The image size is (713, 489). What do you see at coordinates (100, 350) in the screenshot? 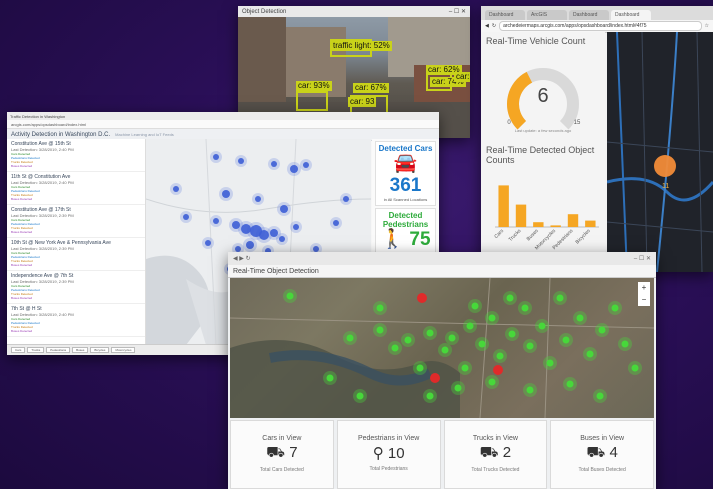
I see `footer-tab: Bicycles` at bounding box center [100, 350].